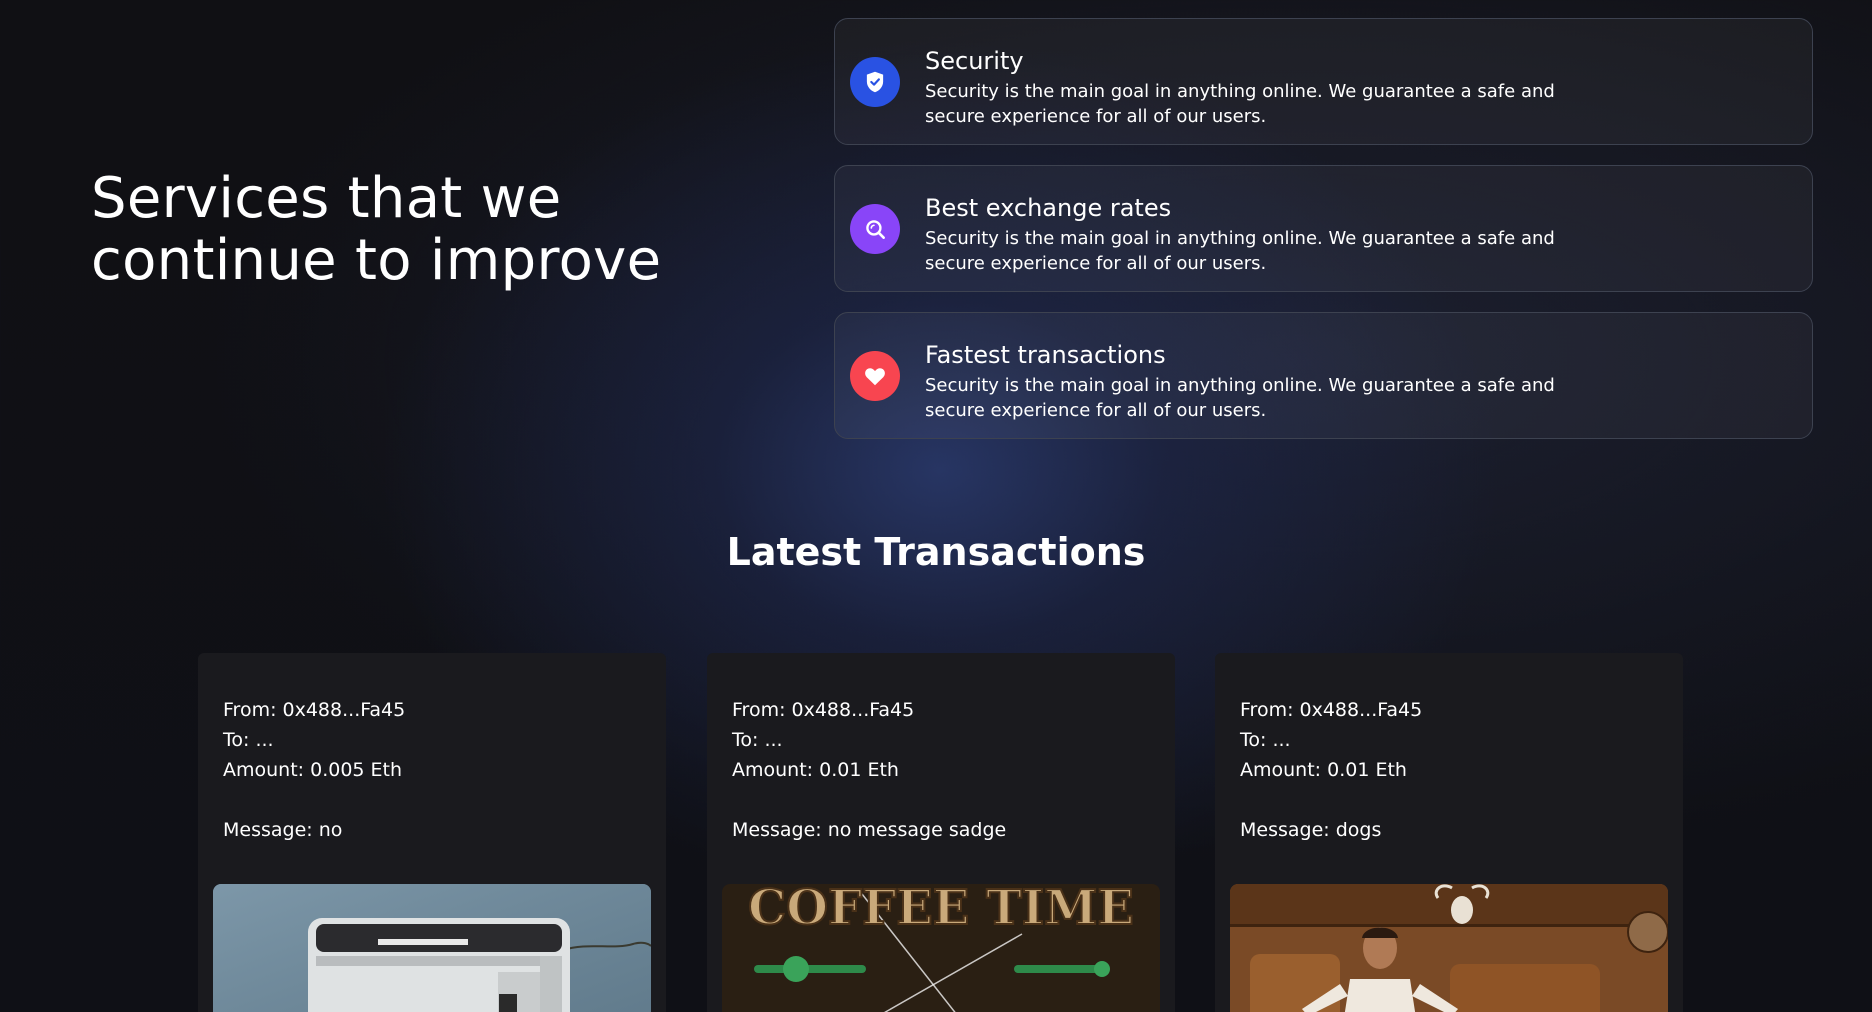 This screenshot has width=1872, height=1012. Describe the element at coordinates (941, 910) in the screenshot. I see `coffee-time-image-text: COFFEE TIME` at that location.